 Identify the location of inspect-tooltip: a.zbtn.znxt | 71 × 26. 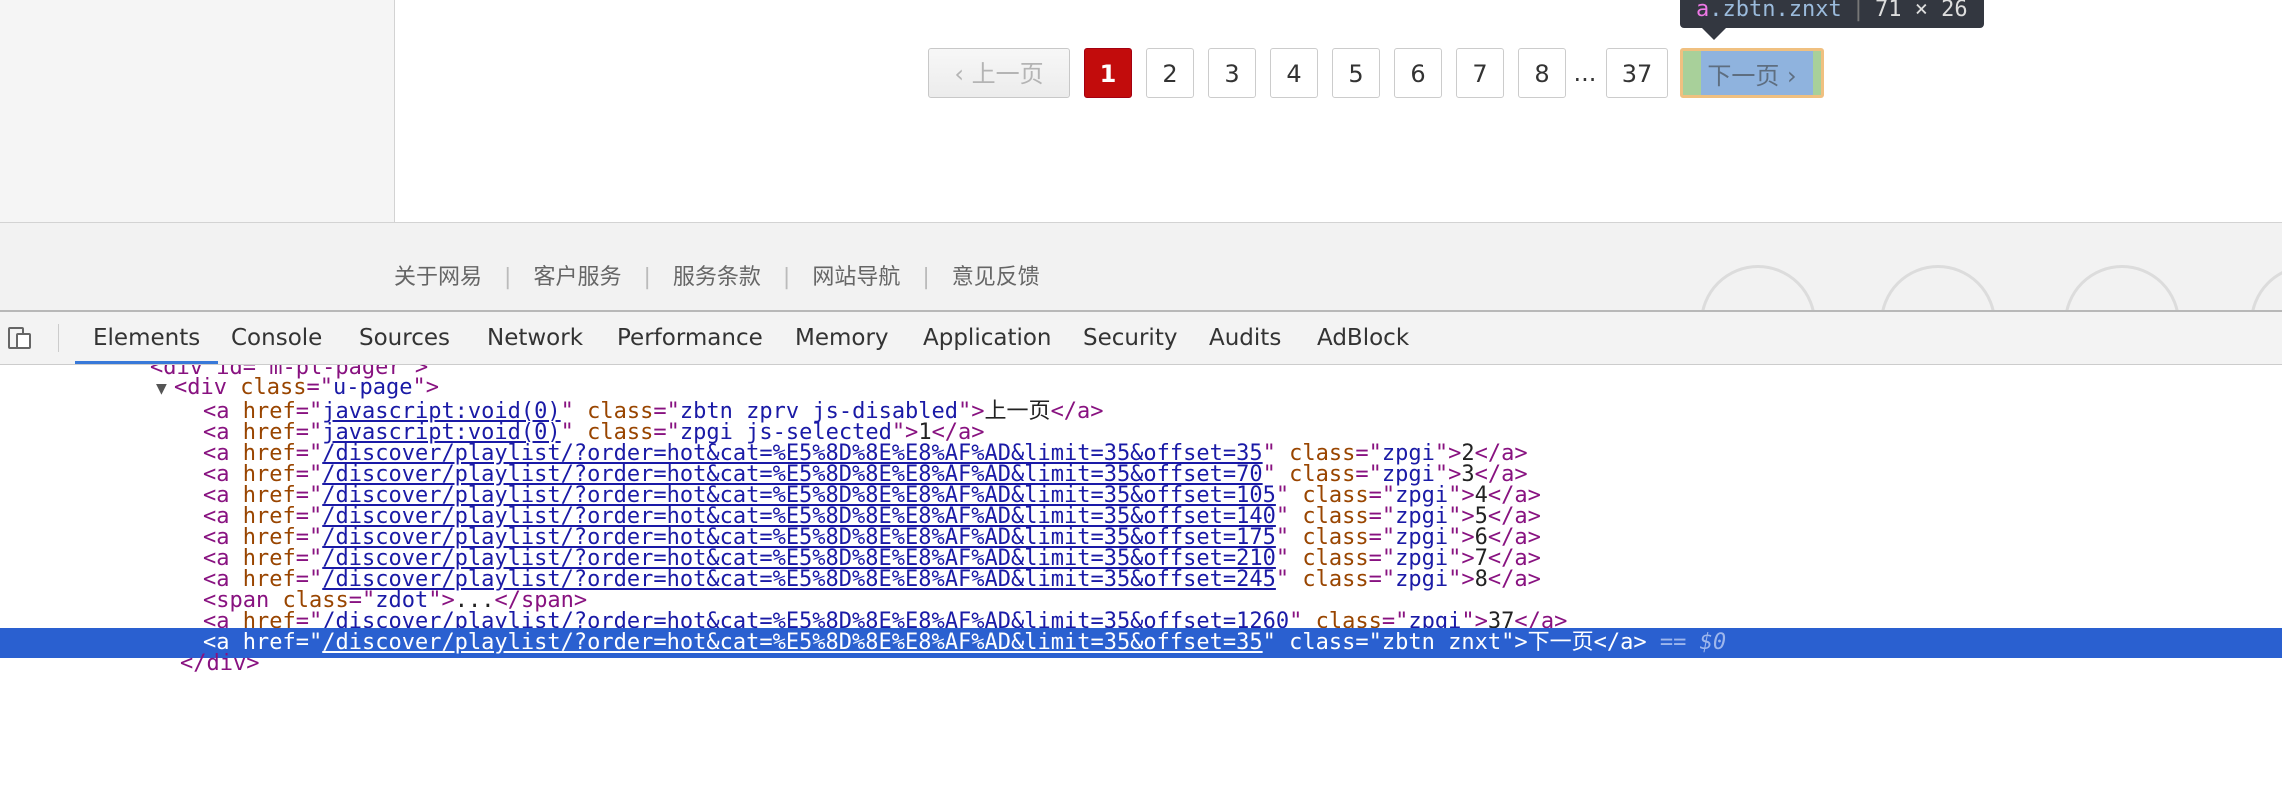
(1832, 14).